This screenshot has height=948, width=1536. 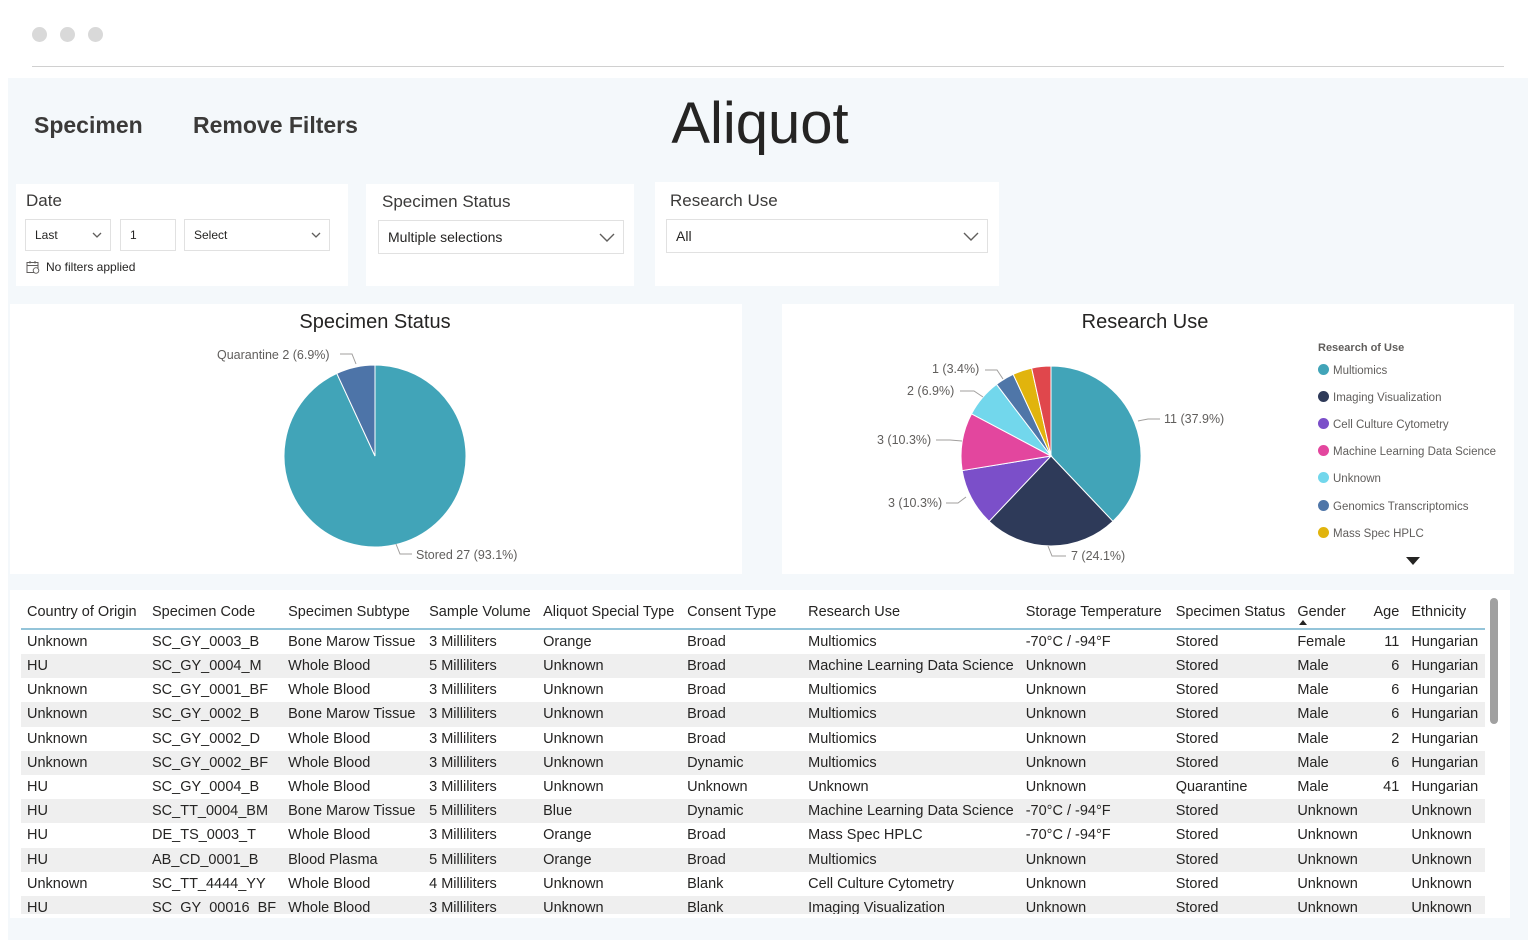 What do you see at coordinates (353, 714) in the screenshot?
I see `table-cell: Bone Marow Tissue` at bounding box center [353, 714].